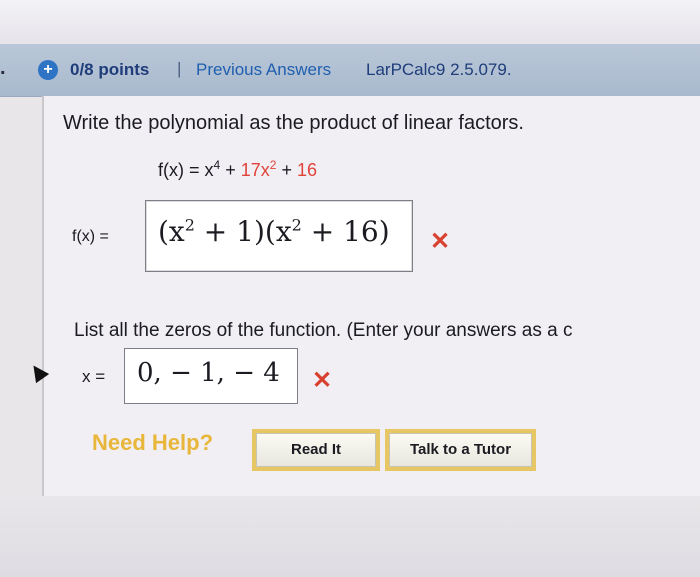  What do you see at coordinates (345, 231) in the screenshot?
I see `answer-part: + 16)` at bounding box center [345, 231].